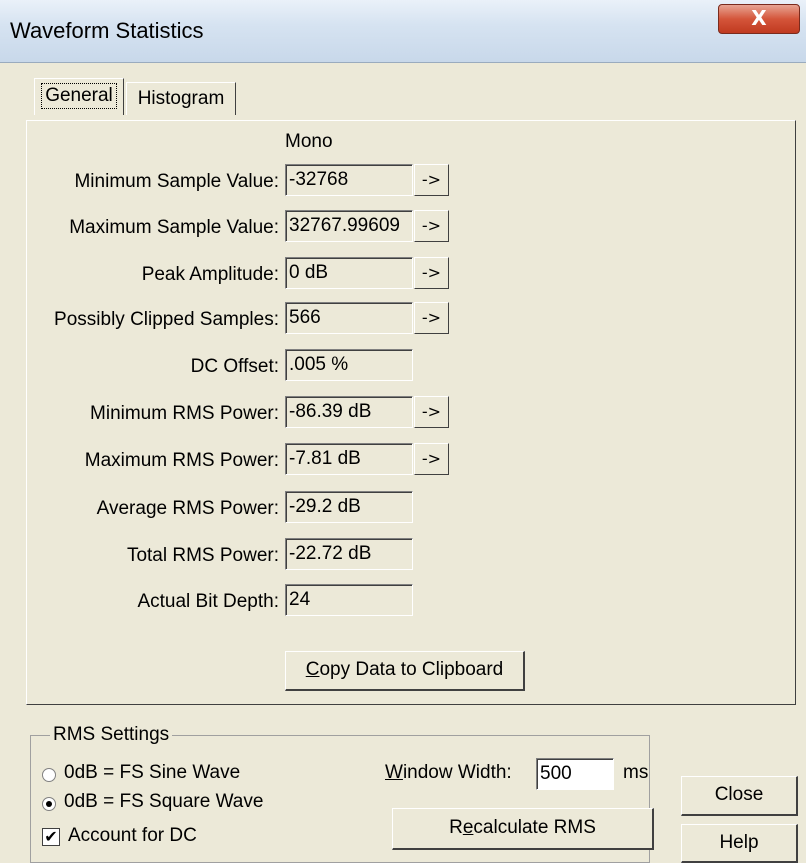 The image size is (806, 863). Describe the element at coordinates (349, 554) in the screenshot. I see `stat-value-field: -22.72 dB` at that location.